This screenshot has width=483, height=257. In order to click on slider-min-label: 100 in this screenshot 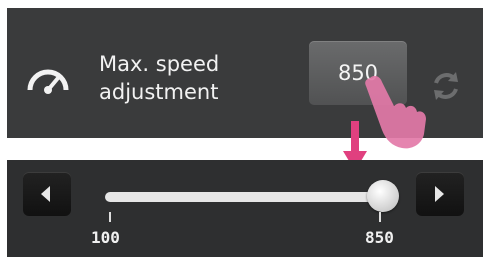, I will do `click(105, 237)`.